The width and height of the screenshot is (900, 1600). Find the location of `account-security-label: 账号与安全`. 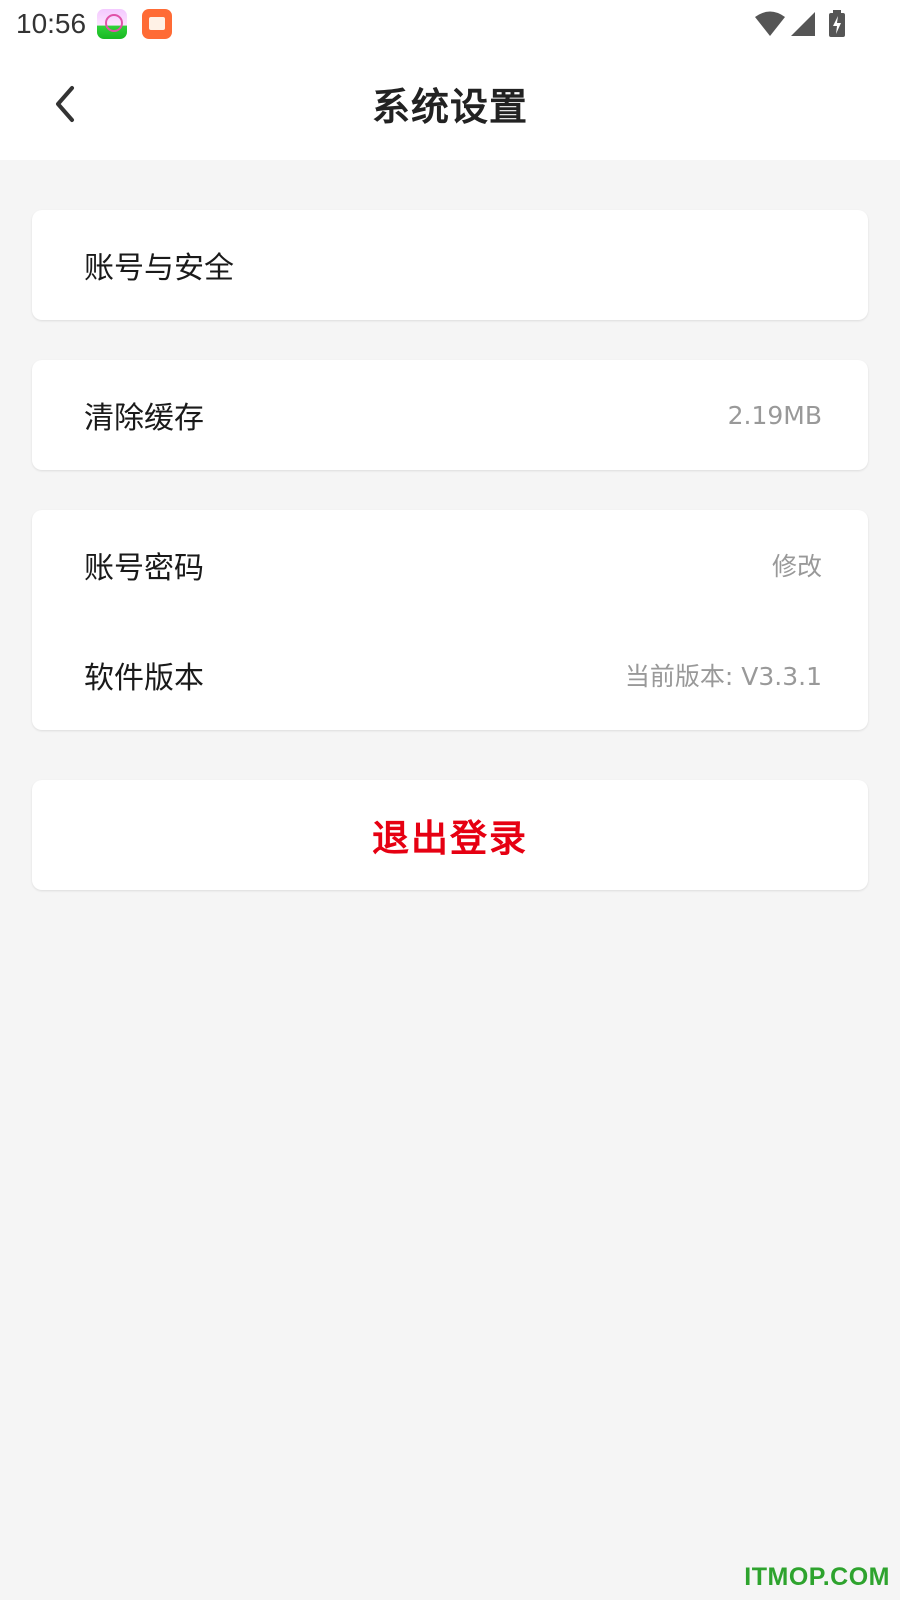

account-security-label: 账号与安全 is located at coordinates (159, 268).